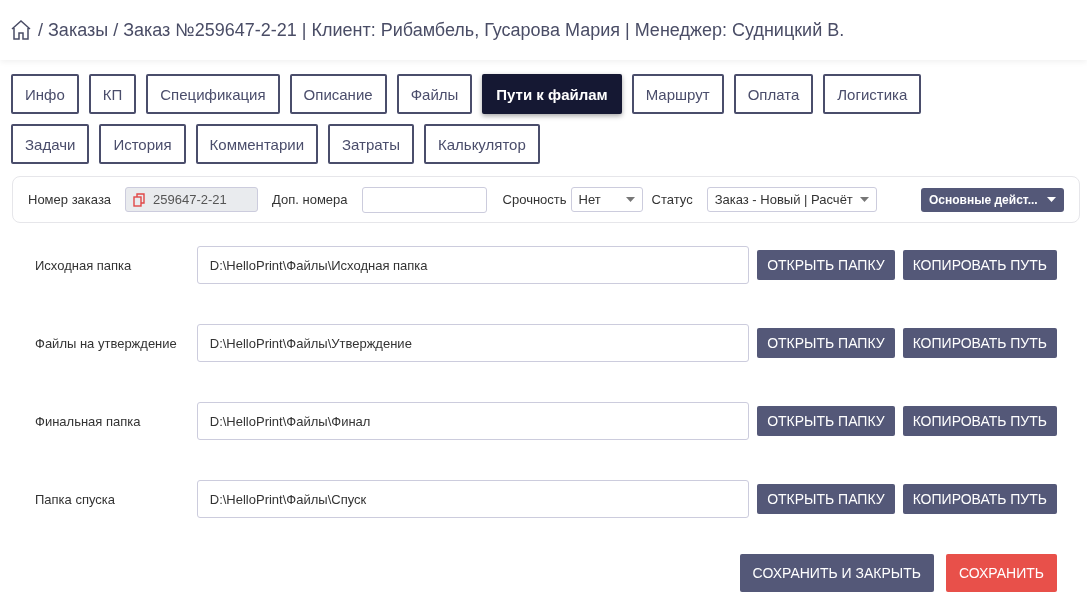 The image size is (1087, 613). What do you see at coordinates (473, 265) in the screenshot?
I see `path-field: D:\HelloPrint\Файлы\Исходная папка` at bounding box center [473, 265].